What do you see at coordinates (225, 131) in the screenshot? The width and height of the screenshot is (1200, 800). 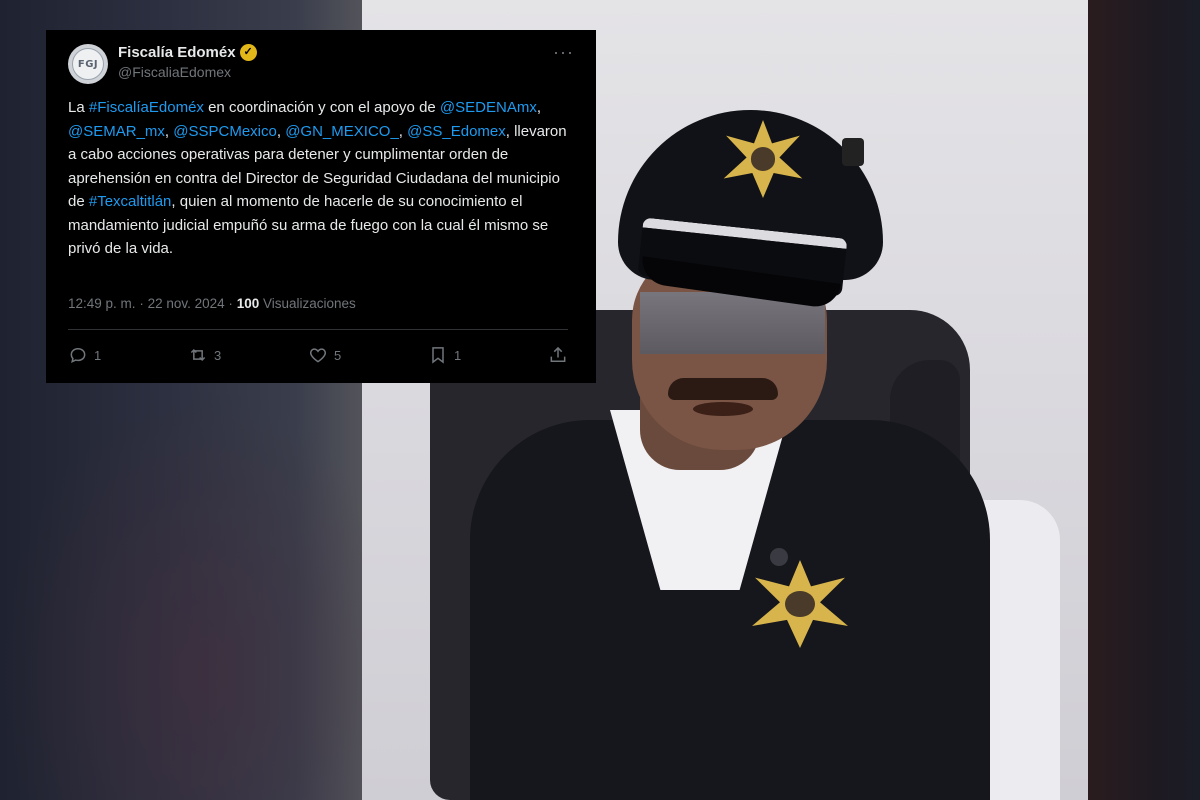 I see `mention-link: @SSPCMexico` at bounding box center [225, 131].